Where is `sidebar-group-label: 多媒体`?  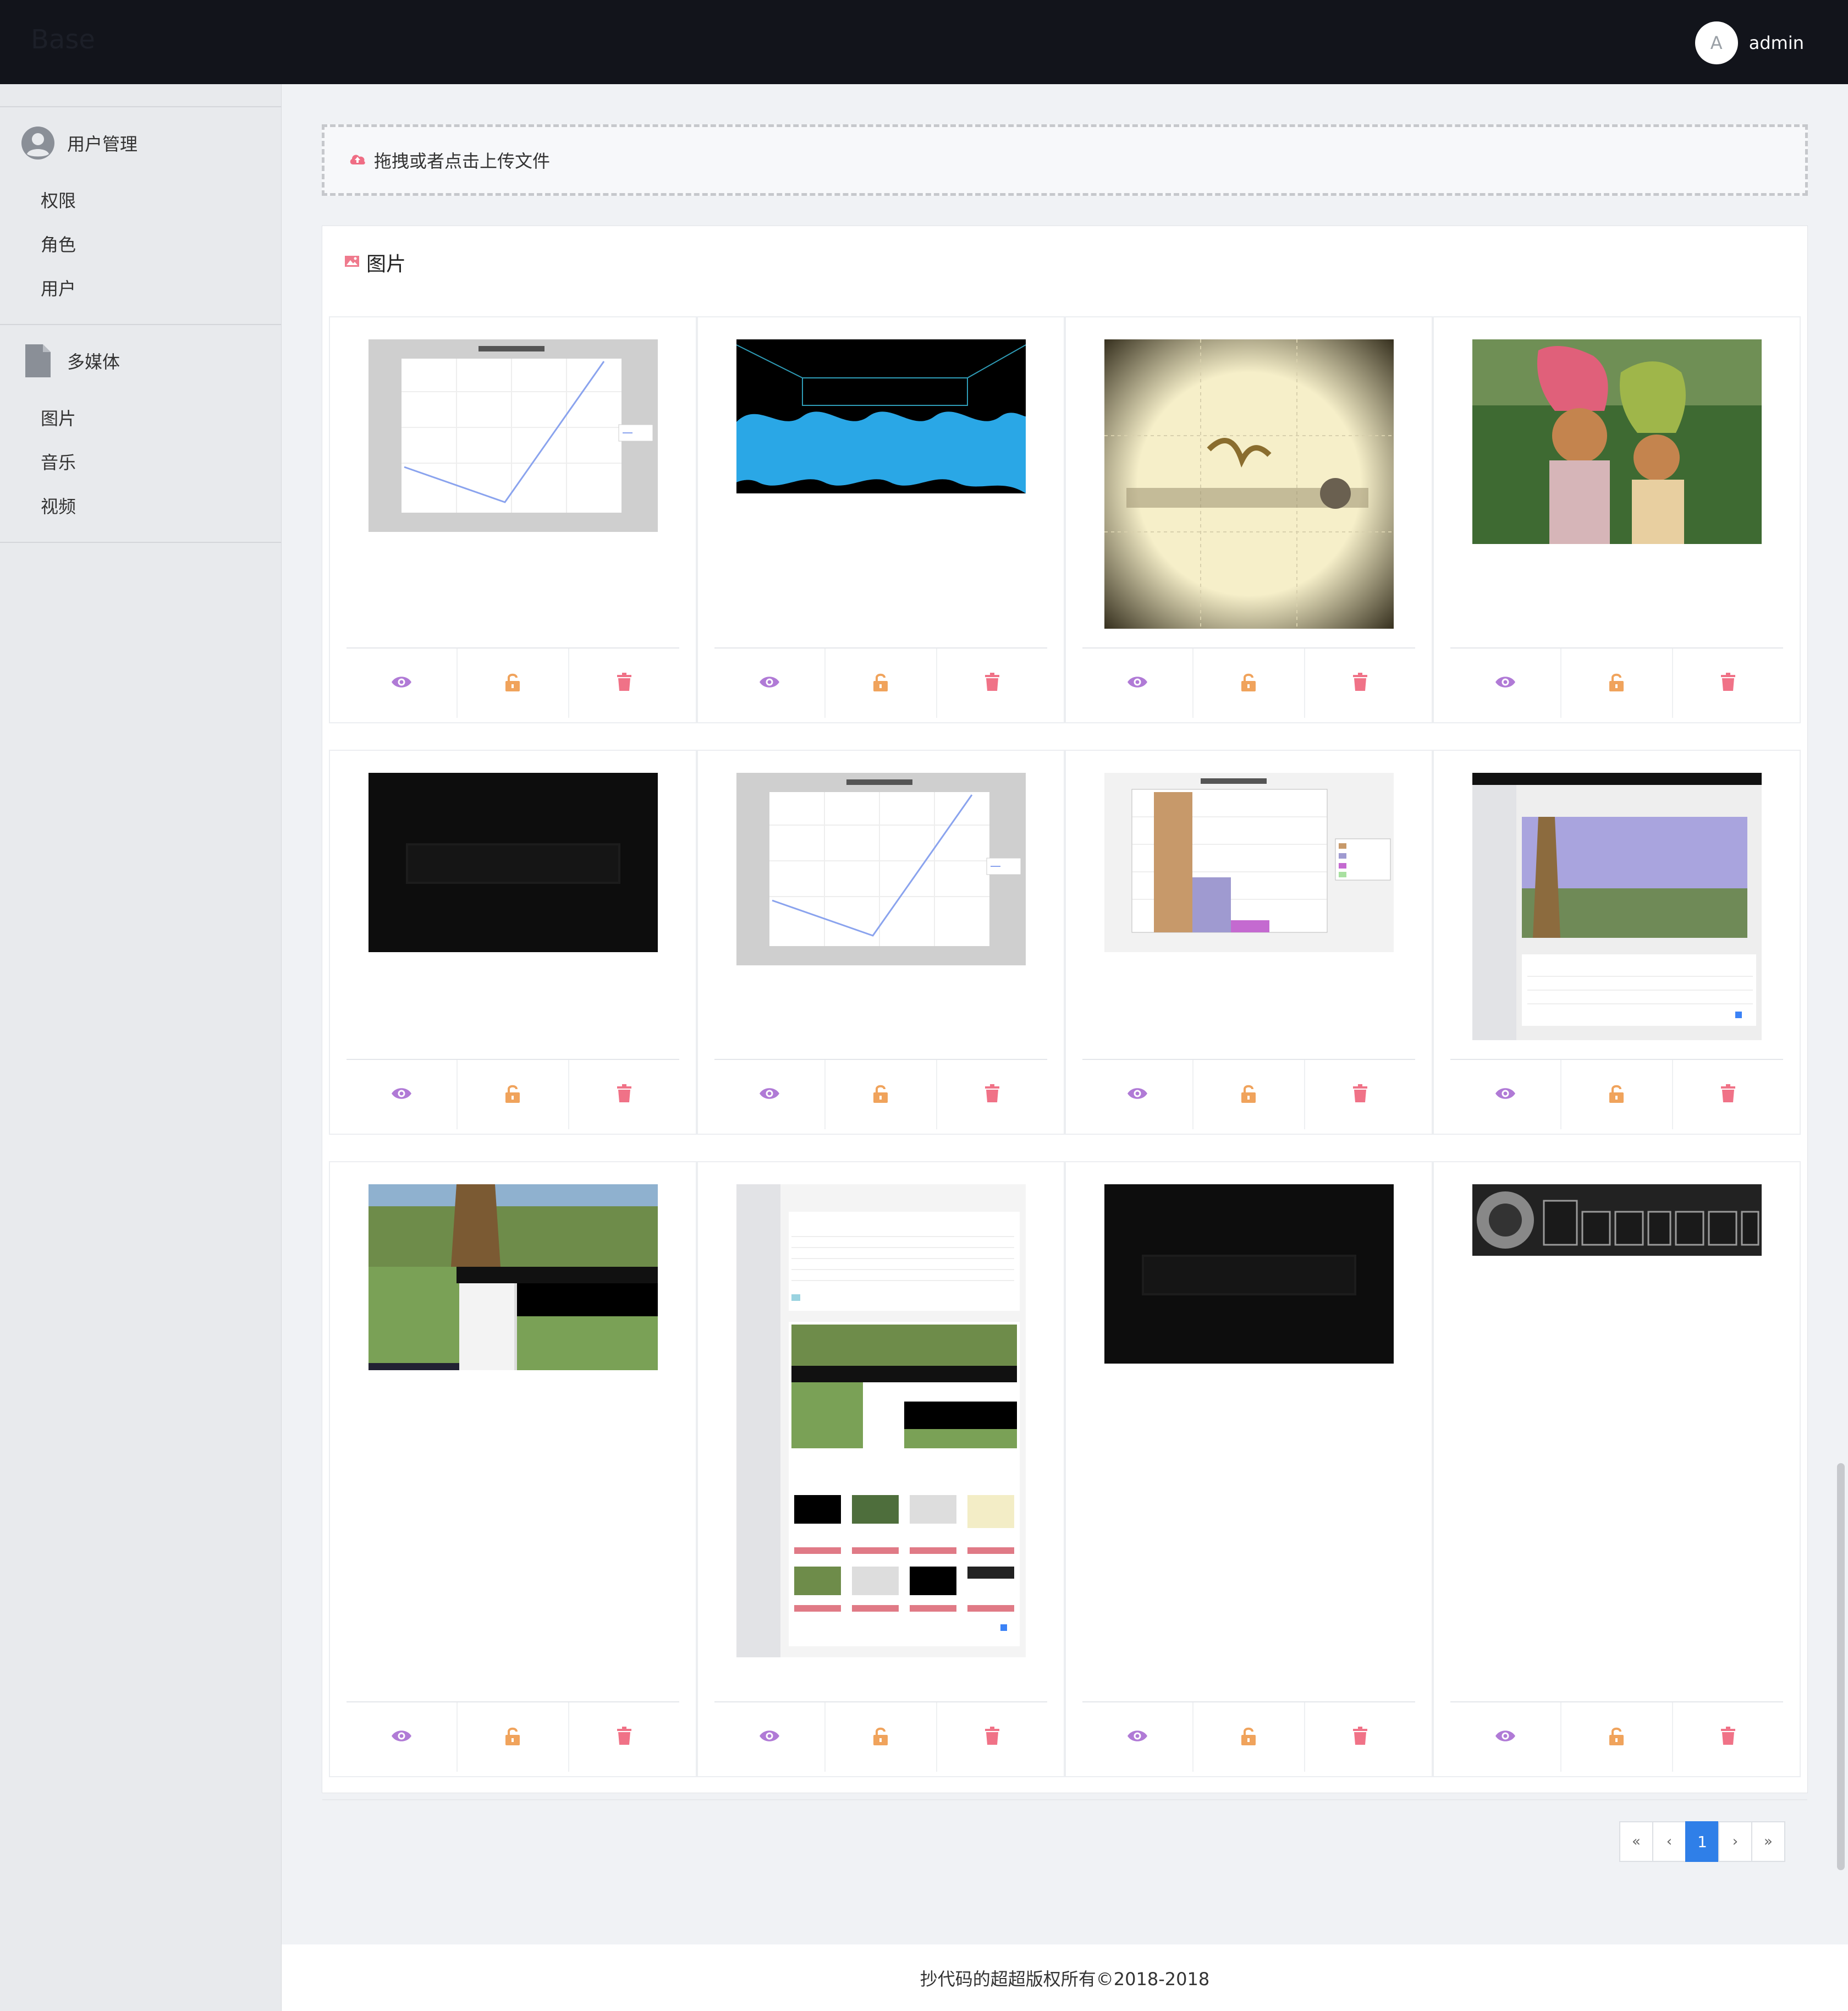 sidebar-group-label: 多媒体 is located at coordinates (94, 361).